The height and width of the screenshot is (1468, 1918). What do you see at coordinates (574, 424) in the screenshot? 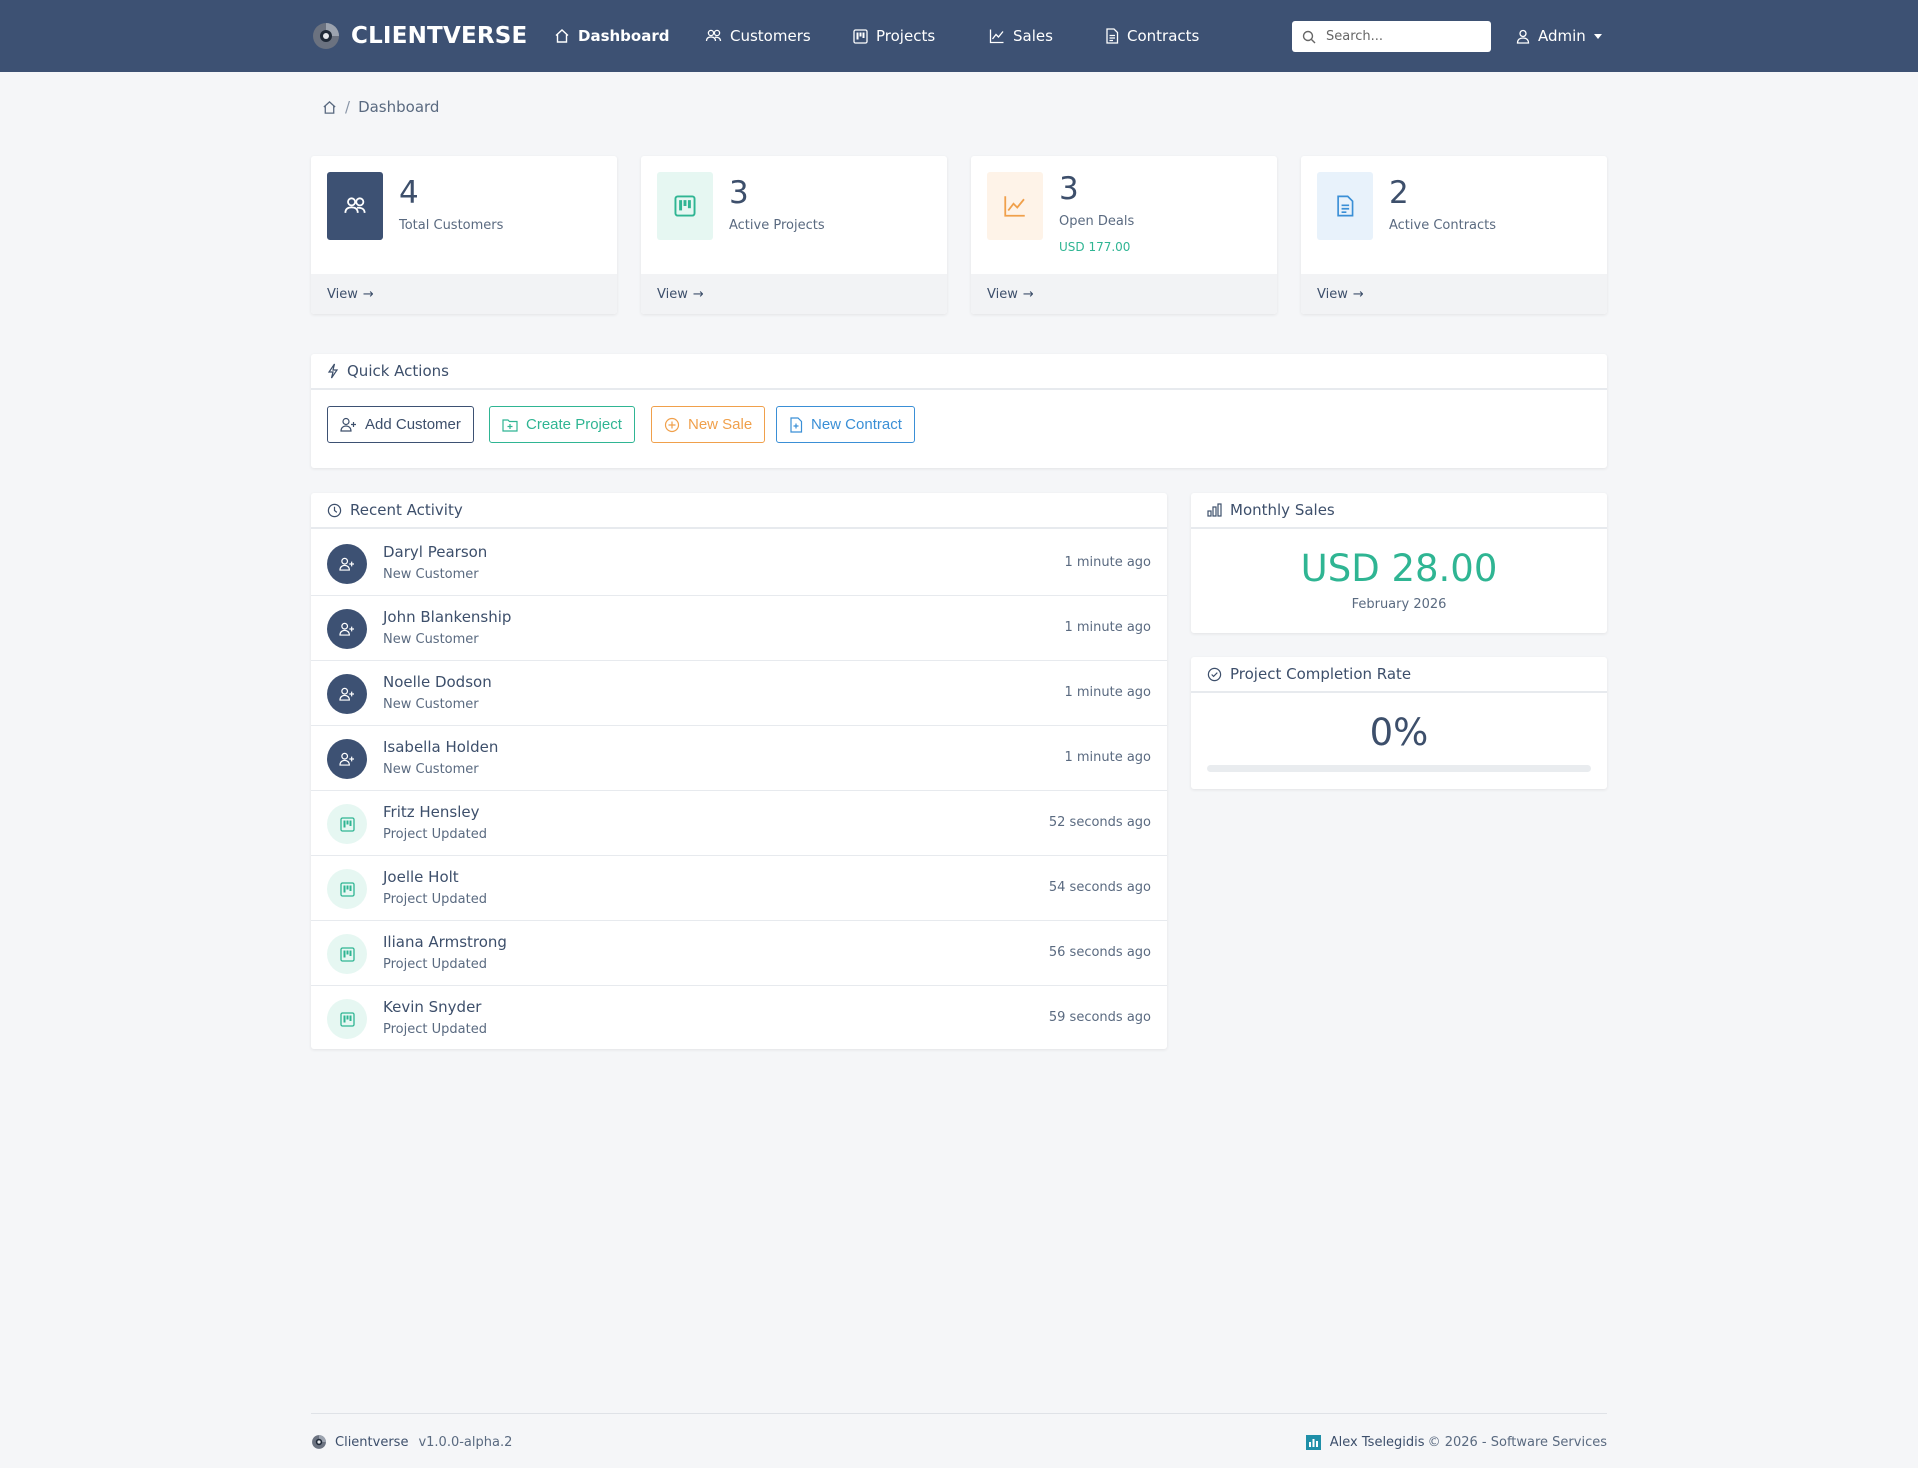
I see `create-project-label: Create Project` at bounding box center [574, 424].